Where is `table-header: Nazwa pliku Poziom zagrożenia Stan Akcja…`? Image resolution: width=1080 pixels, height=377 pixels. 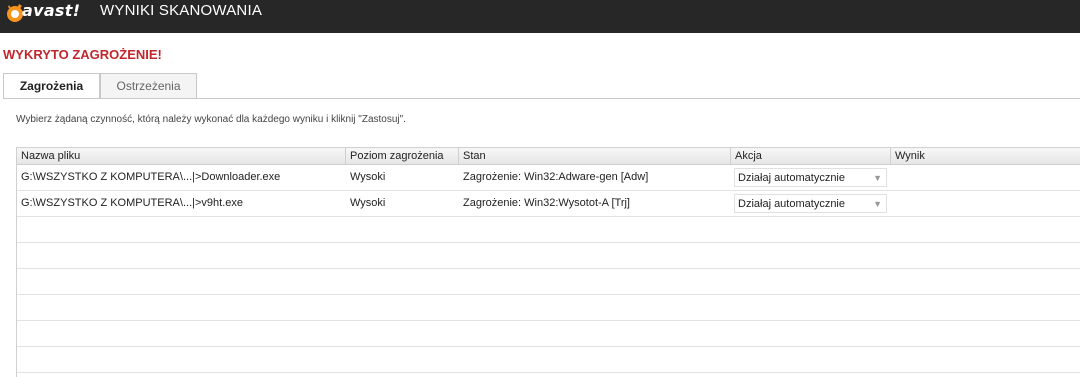 table-header: Nazwa pliku Poziom zagrożenia Stan Akcja… is located at coordinates (548, 156).